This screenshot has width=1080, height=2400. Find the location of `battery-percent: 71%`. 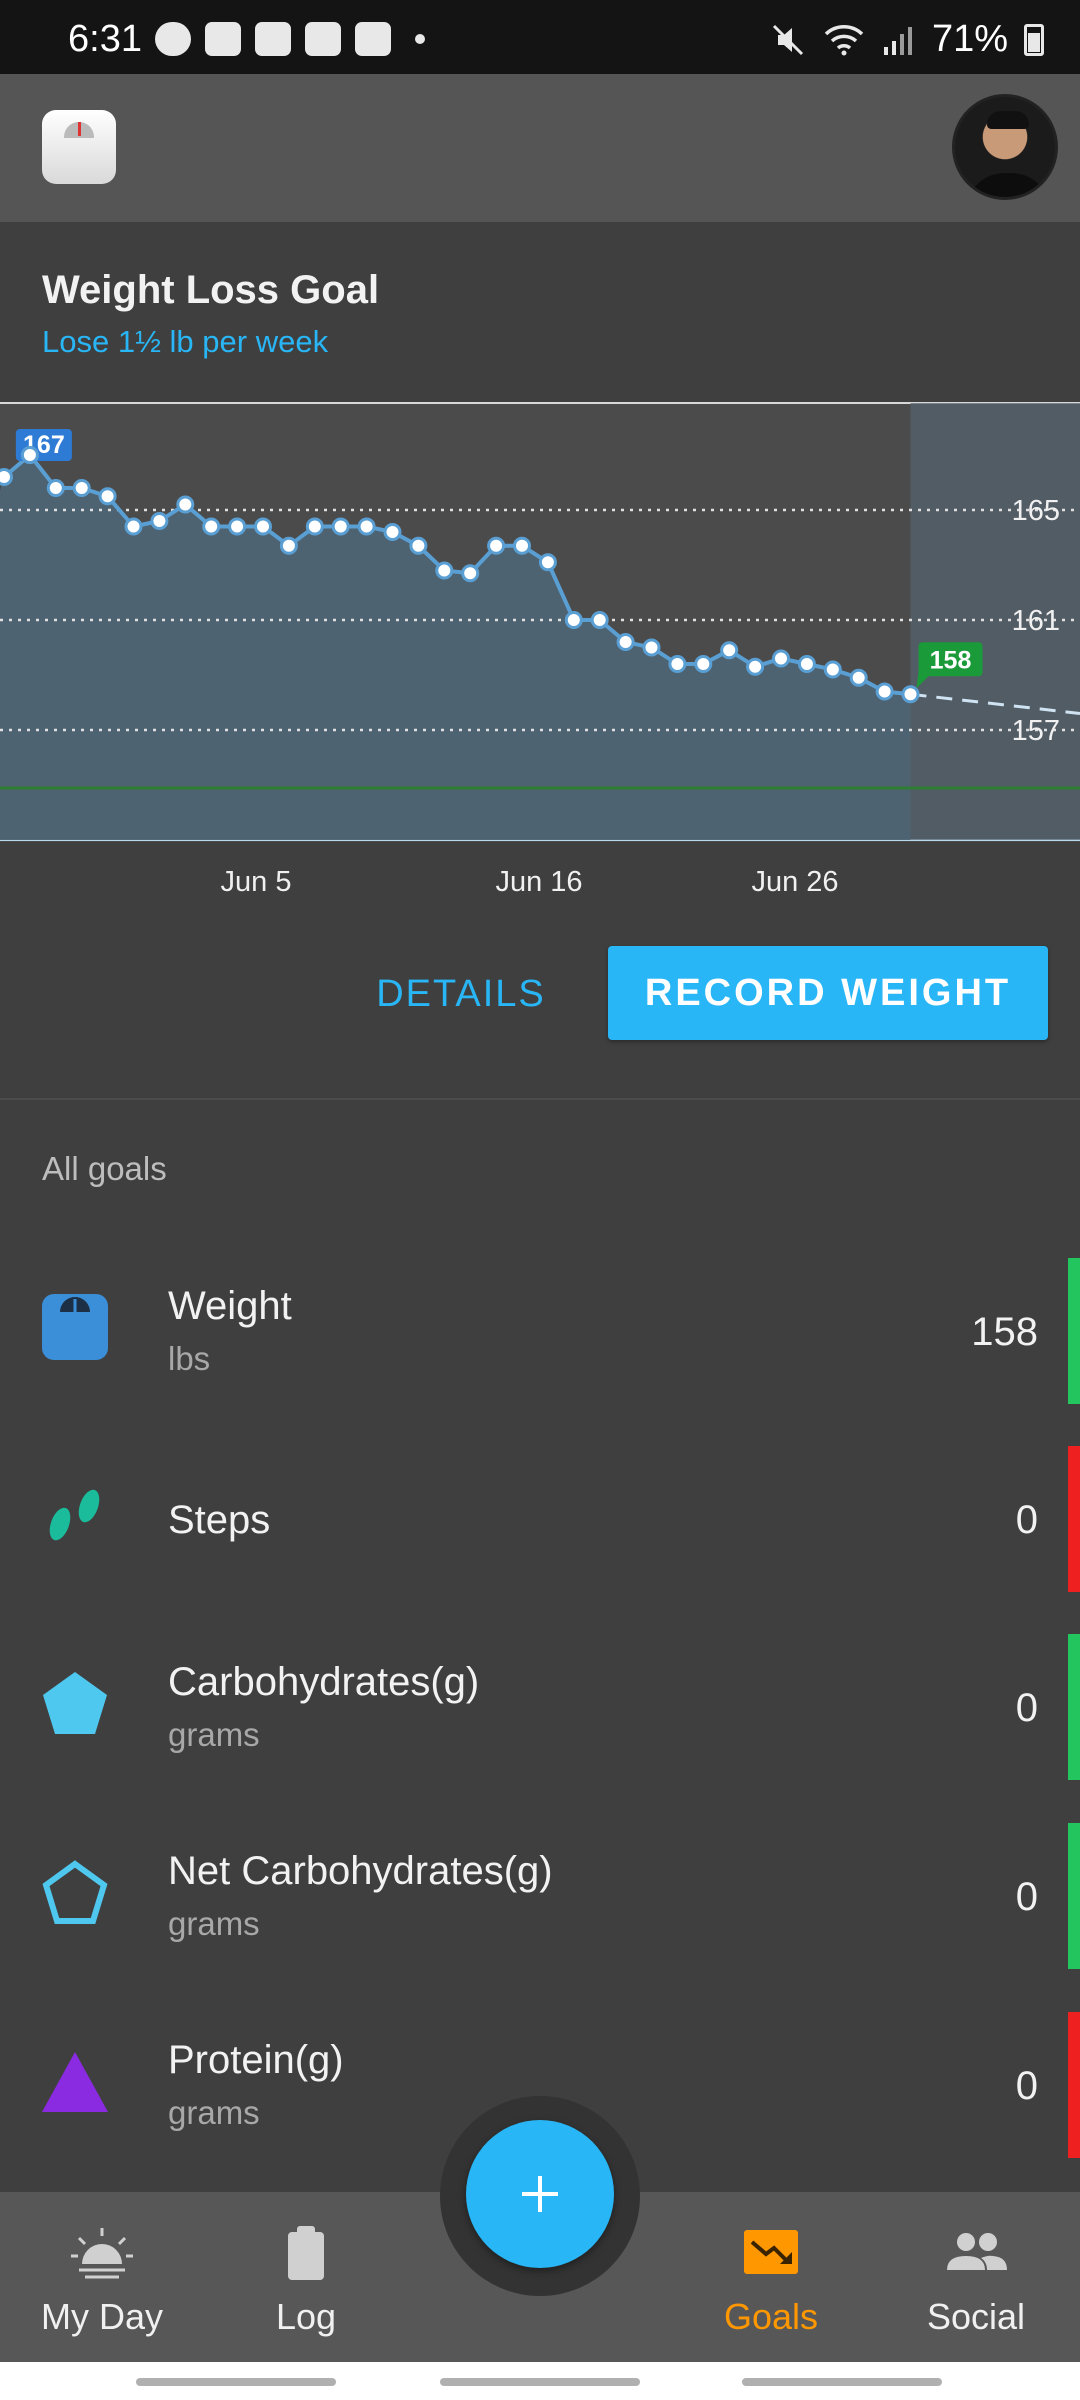

battery-percent: 71% is located at coordinates (969, 39).